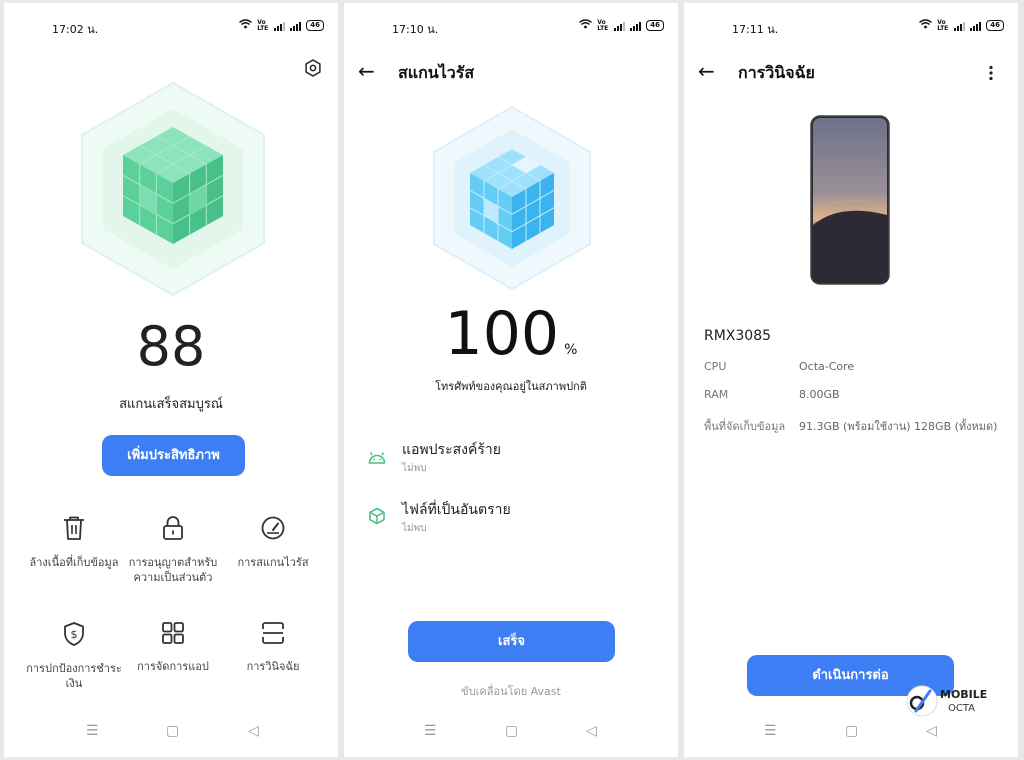 Image resolution: width=1024 pixels, height=760 pixels. I want to click on scan-progress: 100 %, so click(511, 334).